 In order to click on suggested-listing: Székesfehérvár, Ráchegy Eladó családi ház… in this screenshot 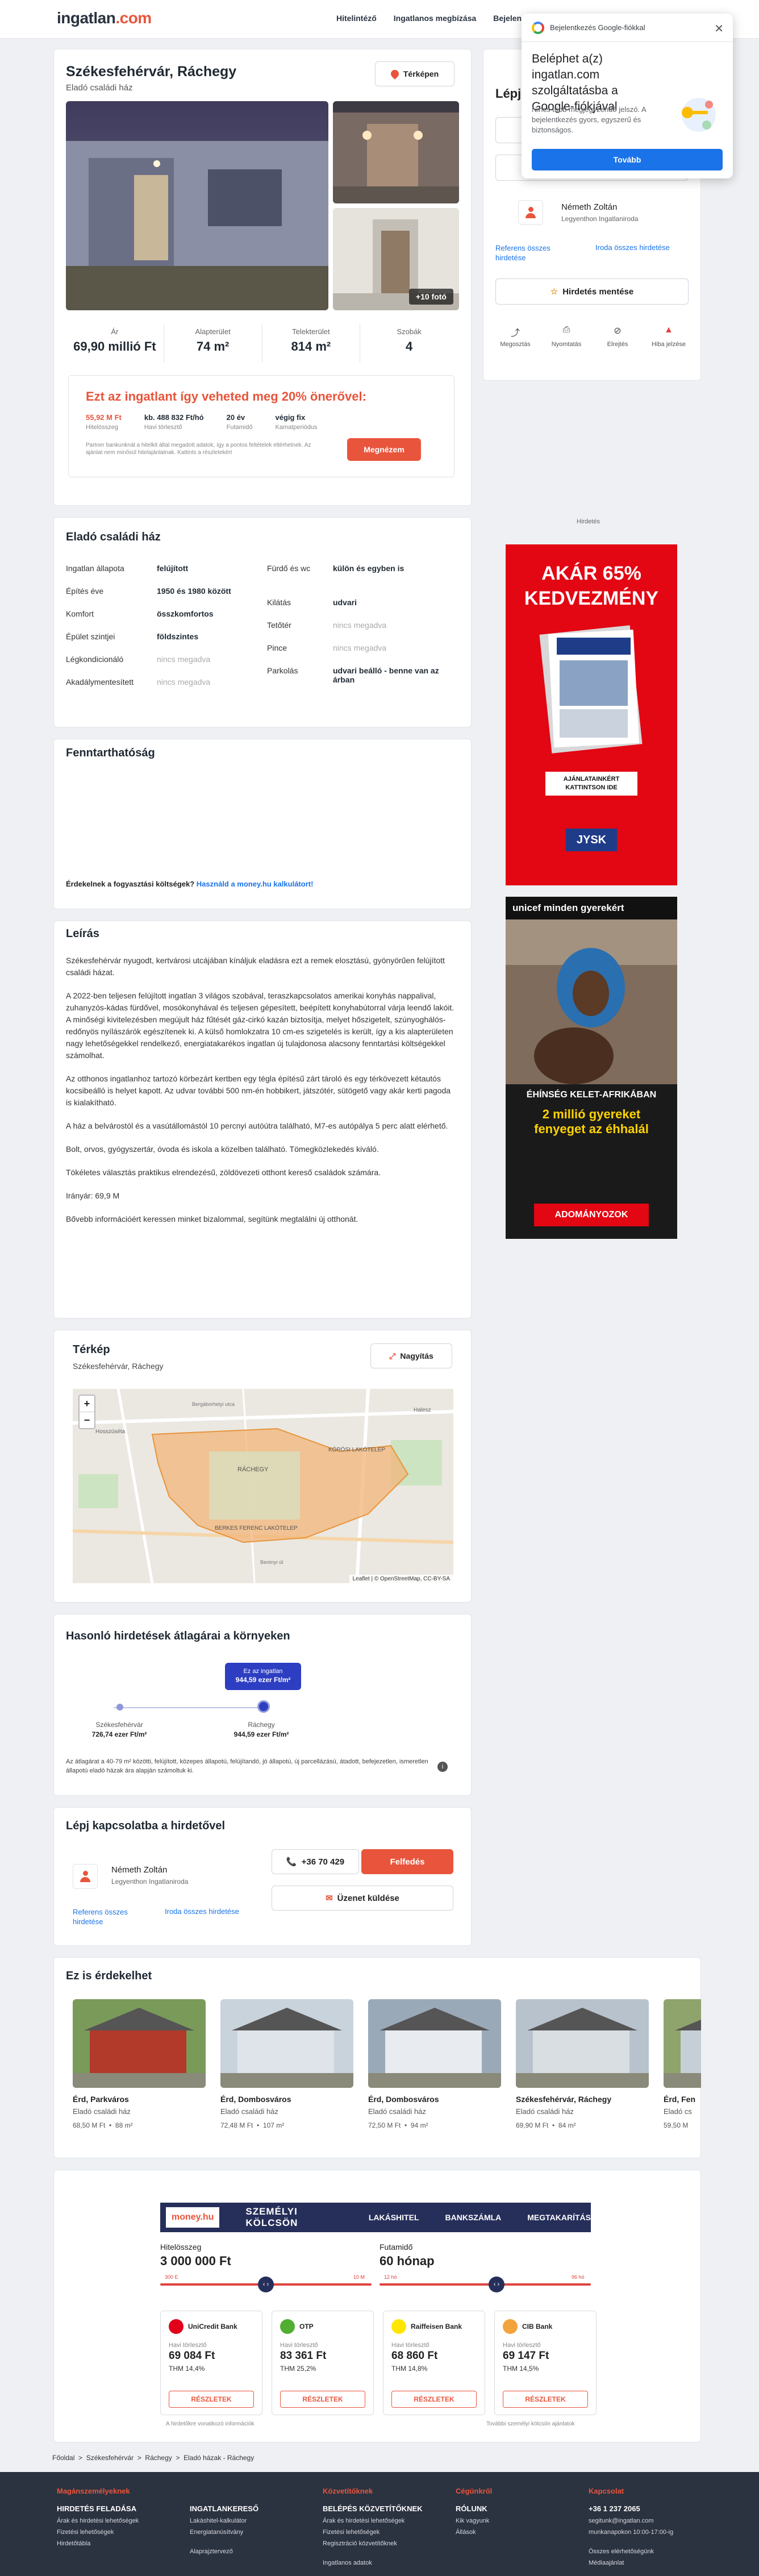, I will do `click(582, 2064)`.